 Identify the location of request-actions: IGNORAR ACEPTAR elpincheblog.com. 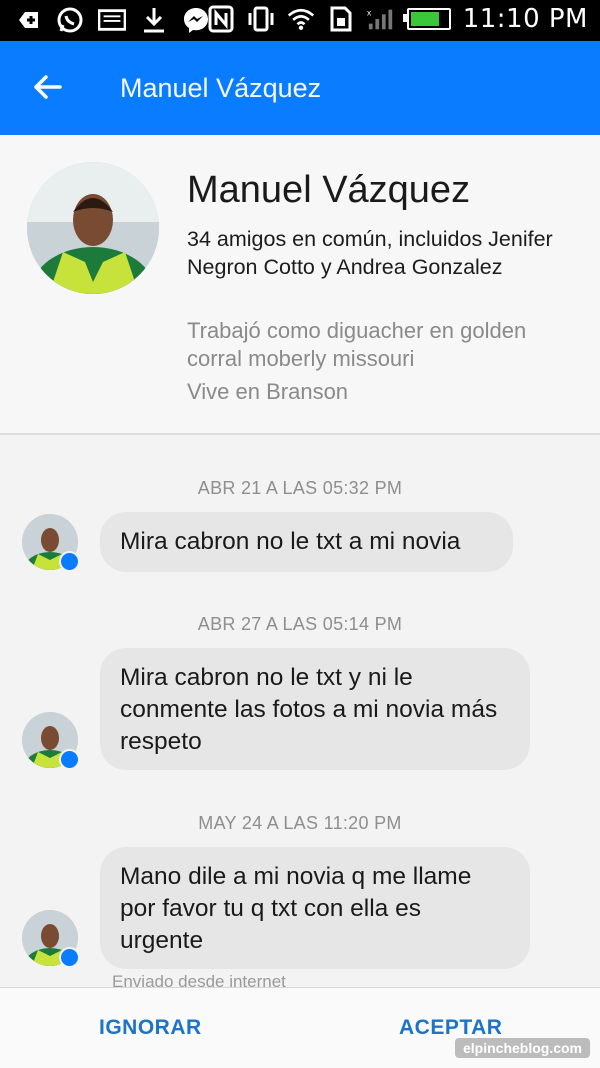
(300, 1027).